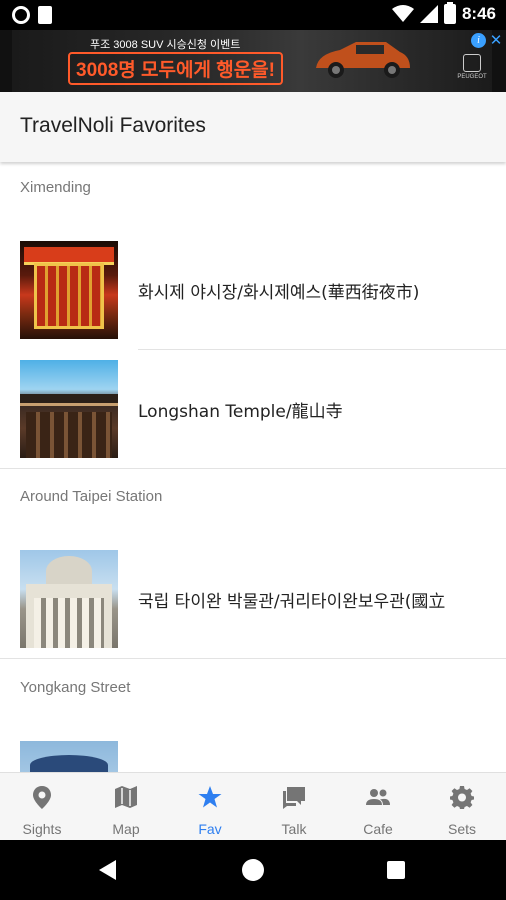 The width and height of the screenshot is (506, 900). I want to click on place-title: 화시제 야시장/화시제예스(華西街夜市), so click(279, 293).